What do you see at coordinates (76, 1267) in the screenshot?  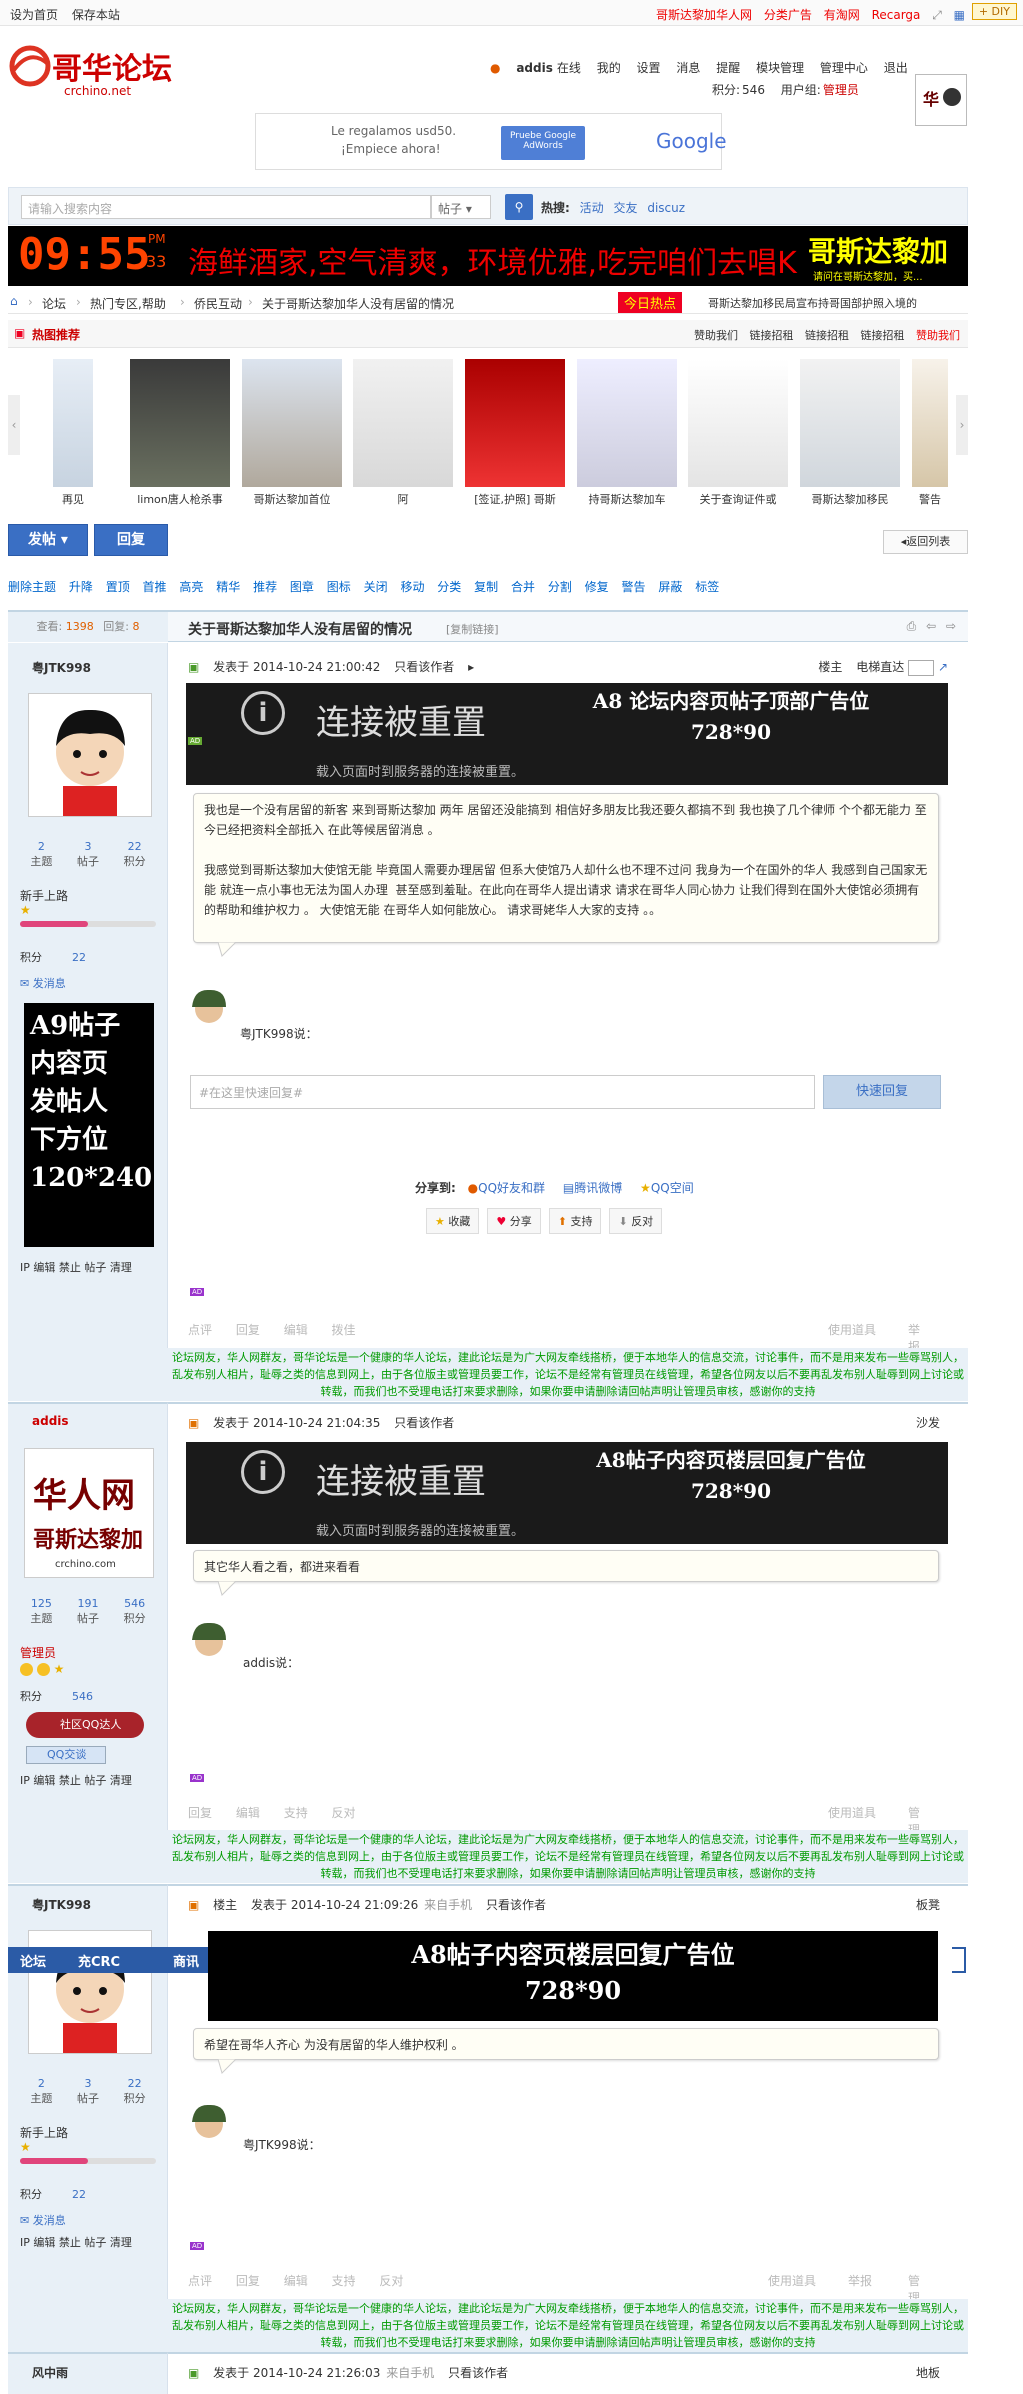 I see `post1-admin-links: IP 编辑 禁止 帖子 清理` at bounding box center [76, 1267].